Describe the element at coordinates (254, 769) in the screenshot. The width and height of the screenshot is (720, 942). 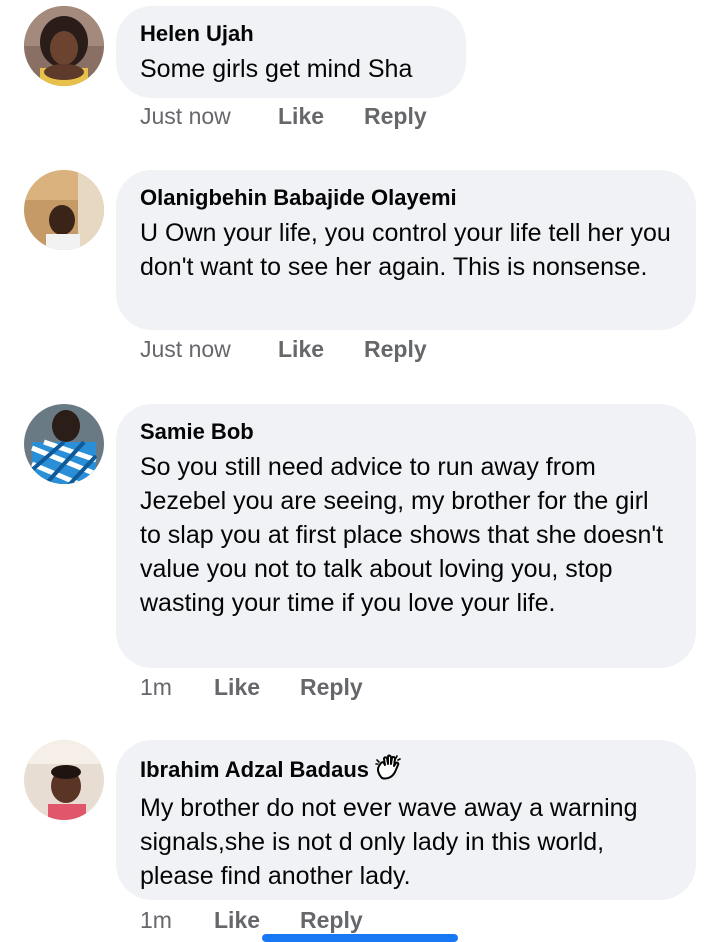
I see `comment-author-name: Ibrahim Adzal Badaus` at that location.